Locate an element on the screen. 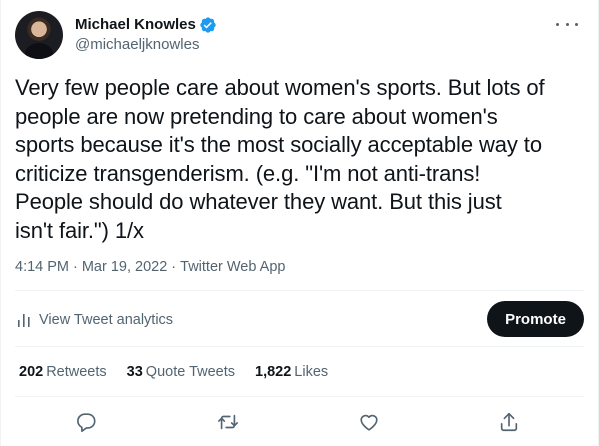 Image resolution: width=599 pixels, height=446 pixels. tweet-meta: 4:14 PM · Mar 19, 2022 · Twitter Web App is located at coordinates (150, 267).